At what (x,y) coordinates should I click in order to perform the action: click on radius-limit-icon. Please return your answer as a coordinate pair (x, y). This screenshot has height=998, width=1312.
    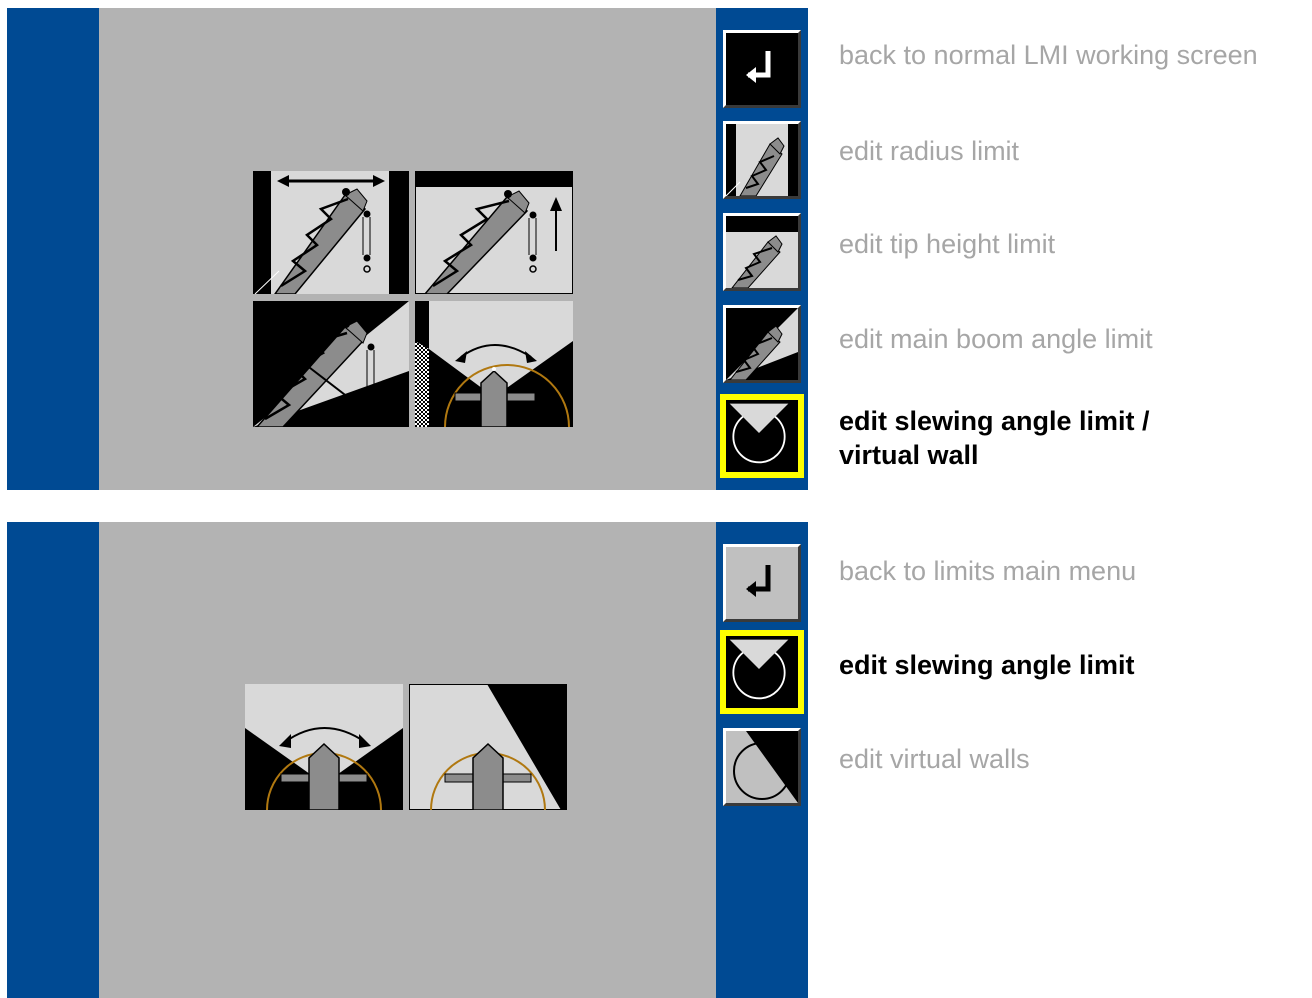
    Looking at the image, I should click on (757, 160).